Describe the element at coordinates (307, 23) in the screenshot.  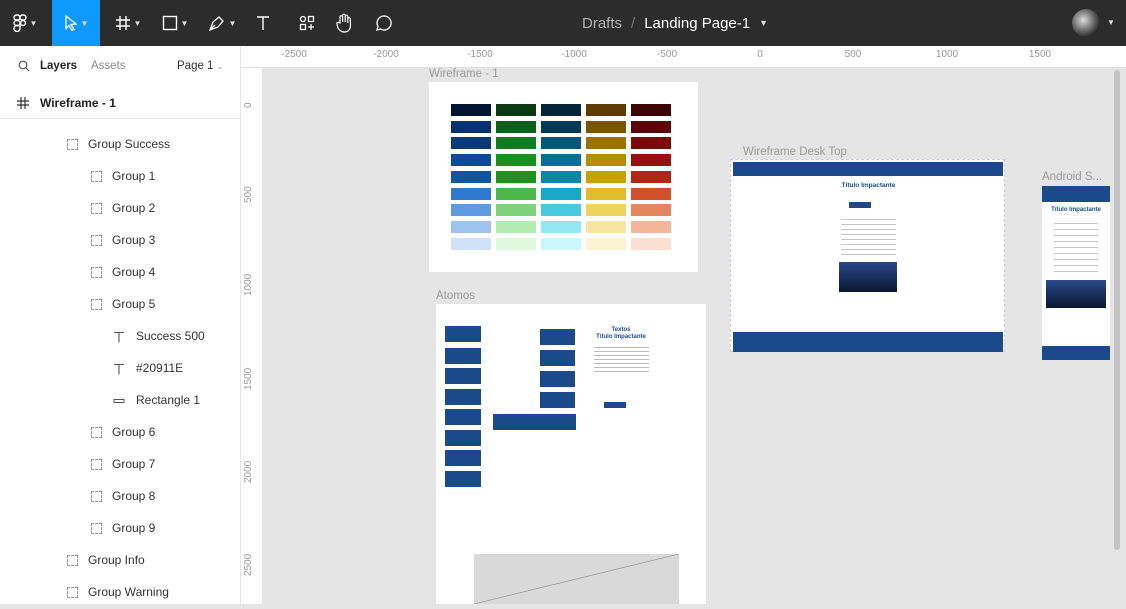
I see `resources-button` at that location.